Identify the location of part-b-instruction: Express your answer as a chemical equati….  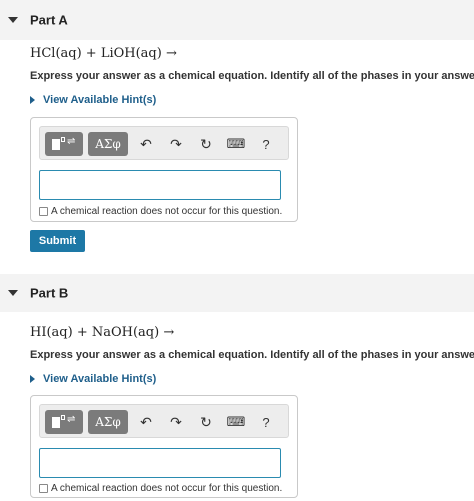
(252, 355).